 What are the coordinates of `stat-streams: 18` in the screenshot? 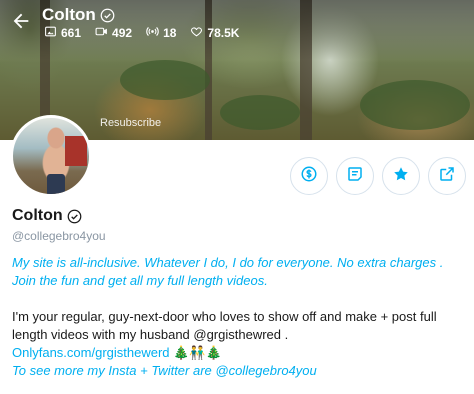 It's located at (161, 33).